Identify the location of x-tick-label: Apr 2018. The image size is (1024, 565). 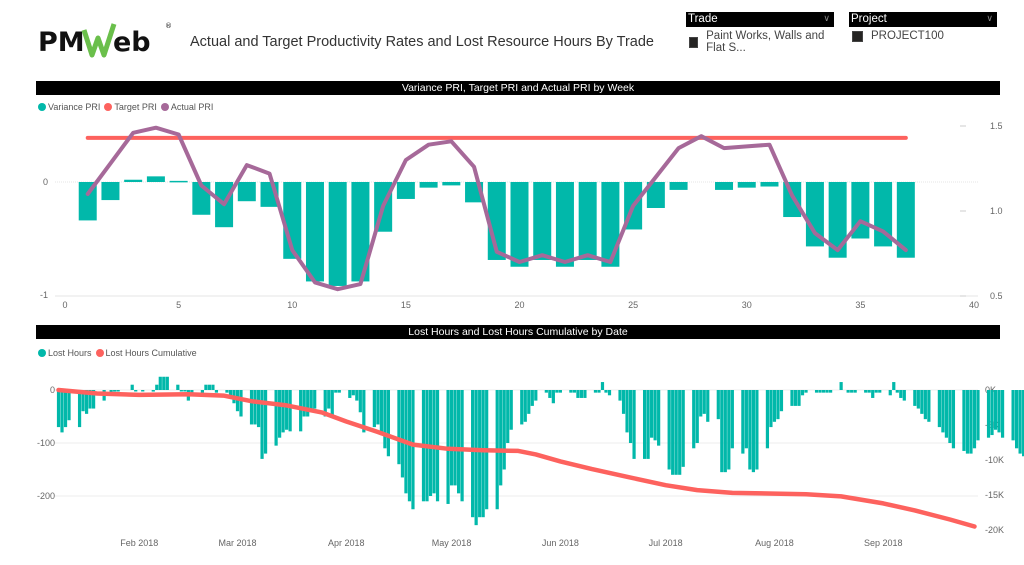
(346, 543).